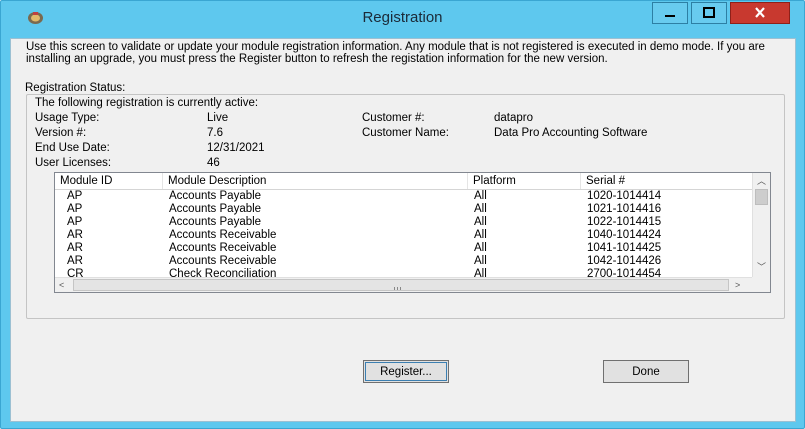  I want to click on minimize-icon, so click(670, 16).